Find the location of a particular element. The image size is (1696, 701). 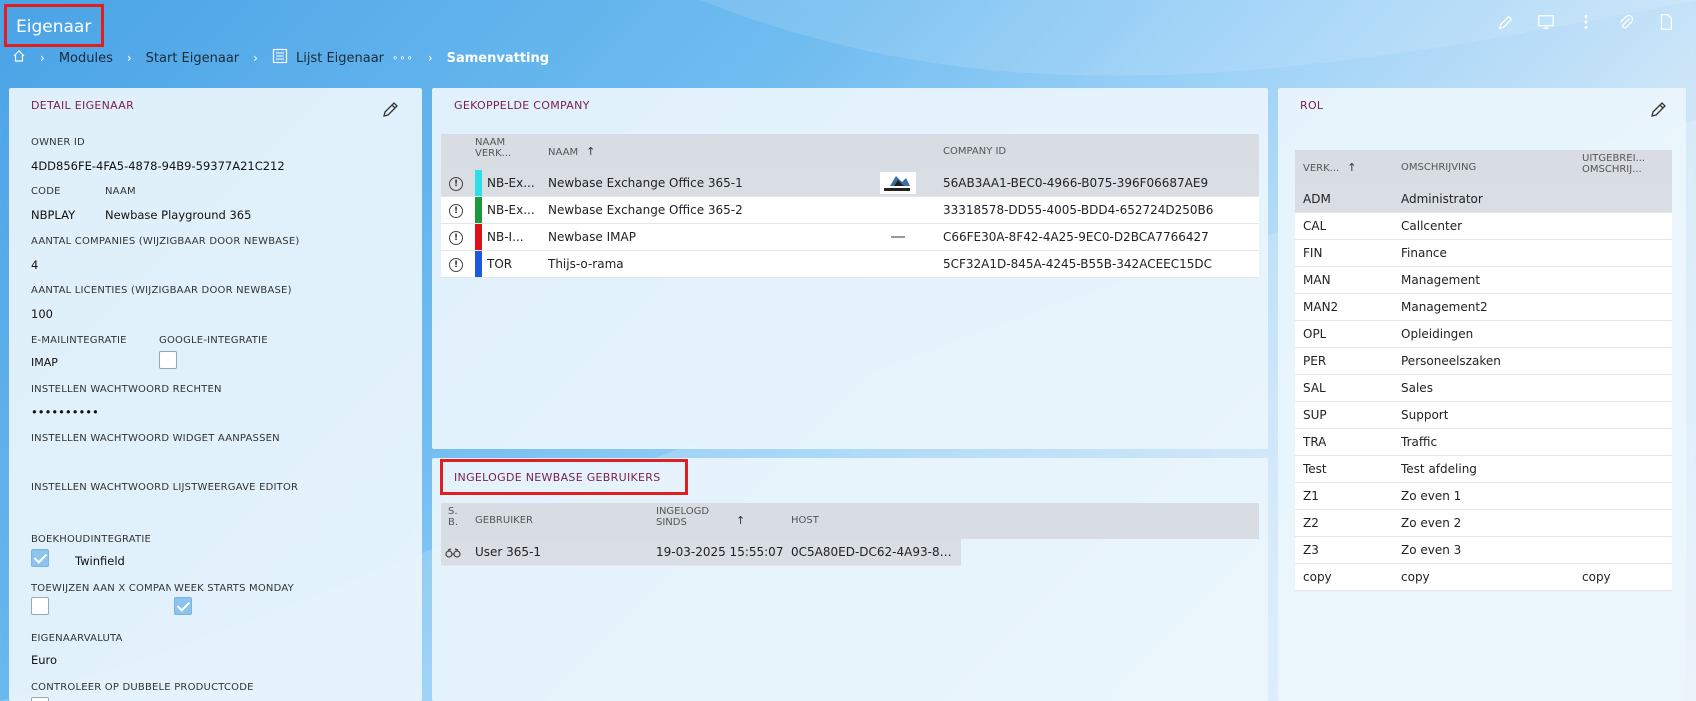

rol-omschrijving: Personeelszaken is located at coordinates (1451, 361).